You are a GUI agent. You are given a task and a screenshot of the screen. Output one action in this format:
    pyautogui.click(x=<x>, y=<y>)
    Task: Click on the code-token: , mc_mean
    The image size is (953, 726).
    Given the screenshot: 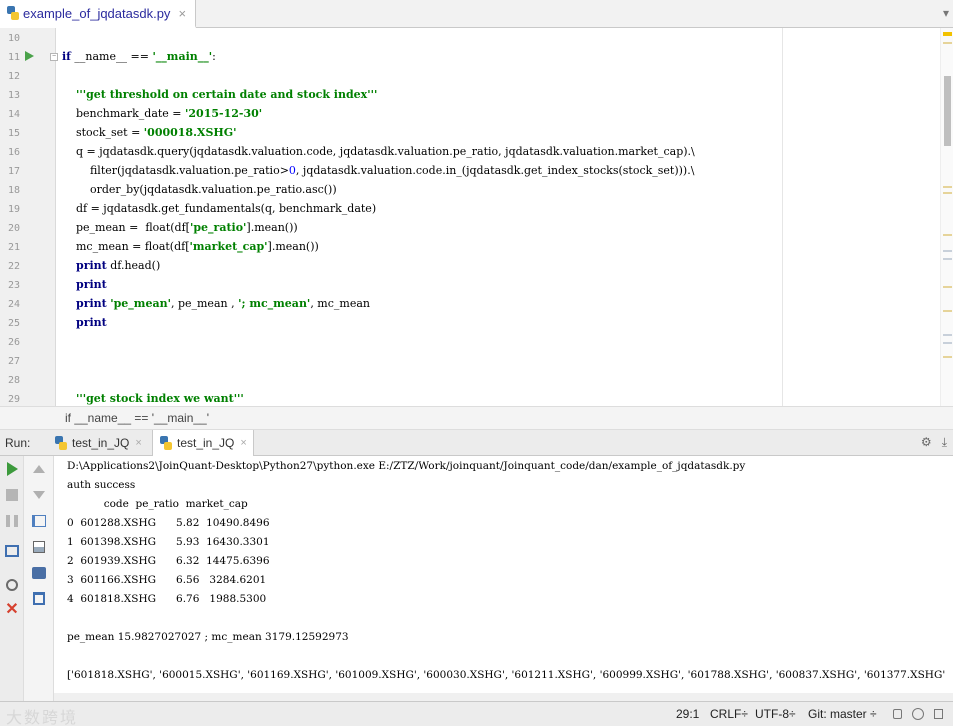 What is the action you would take?
    pyautogui.click(x=340, y=303)
    